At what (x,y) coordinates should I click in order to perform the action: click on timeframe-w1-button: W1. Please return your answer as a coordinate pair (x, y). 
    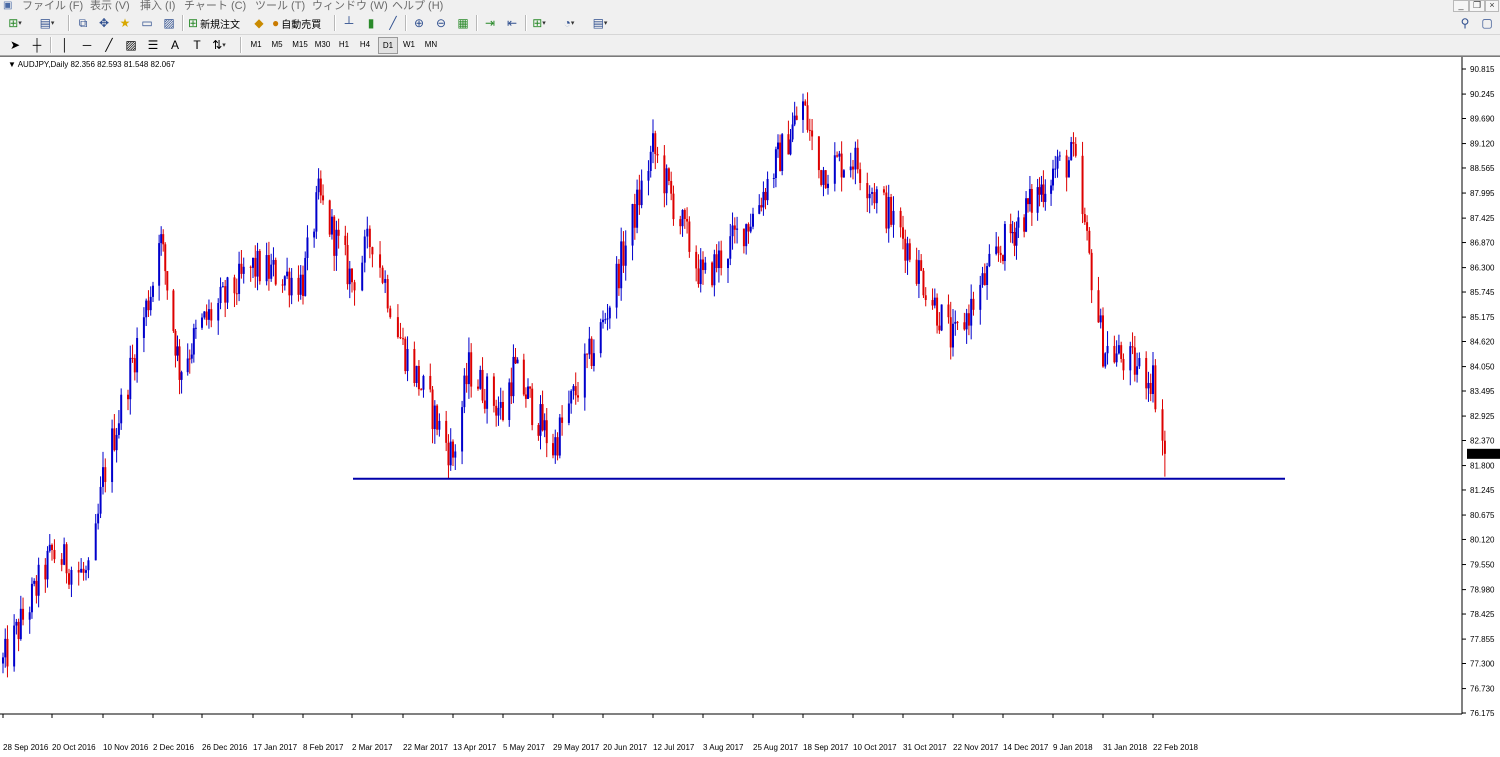
    Looking at the image, I should click on (409, 44).